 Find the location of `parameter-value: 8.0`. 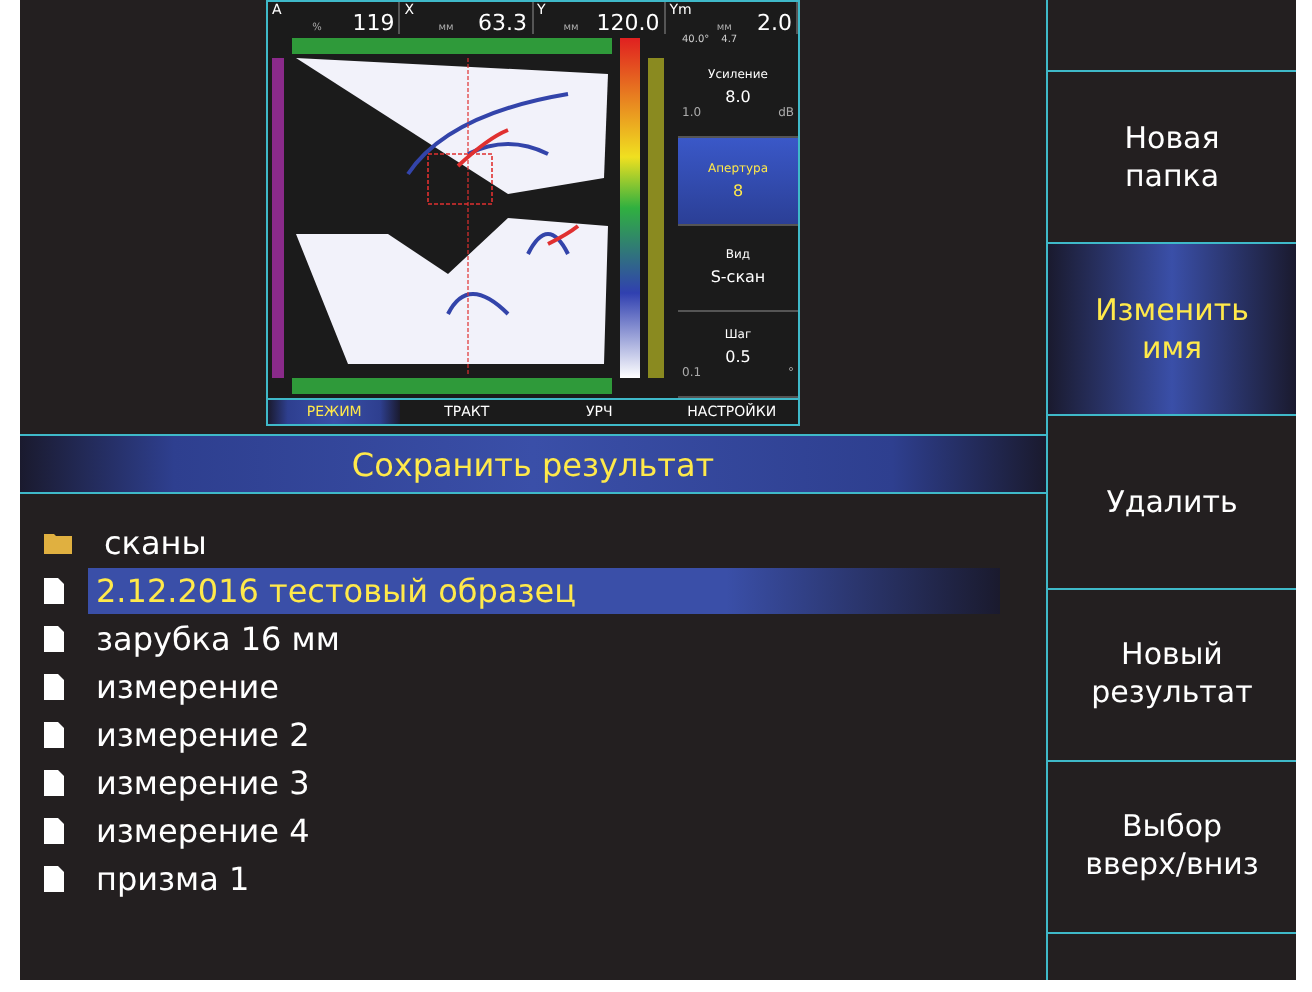

parameter-value: 8.0 is located at coordinates (738, 97).